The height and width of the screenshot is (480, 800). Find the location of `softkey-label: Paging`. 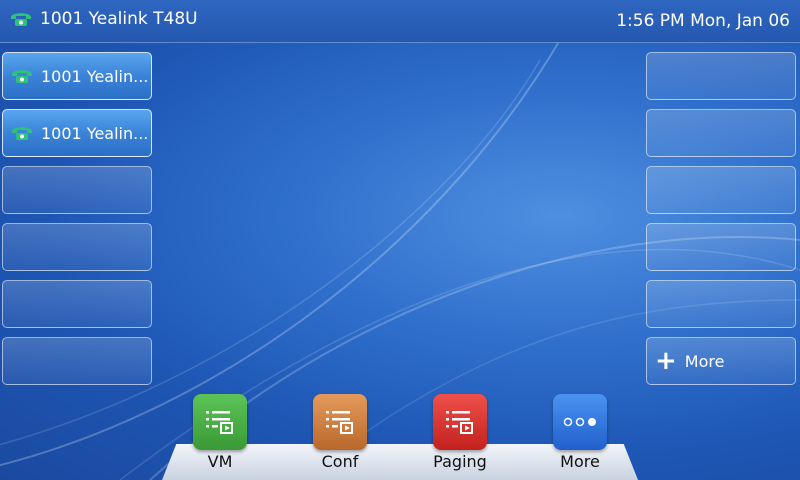

softkey-label: Paging is located at coordinates (460, 461).